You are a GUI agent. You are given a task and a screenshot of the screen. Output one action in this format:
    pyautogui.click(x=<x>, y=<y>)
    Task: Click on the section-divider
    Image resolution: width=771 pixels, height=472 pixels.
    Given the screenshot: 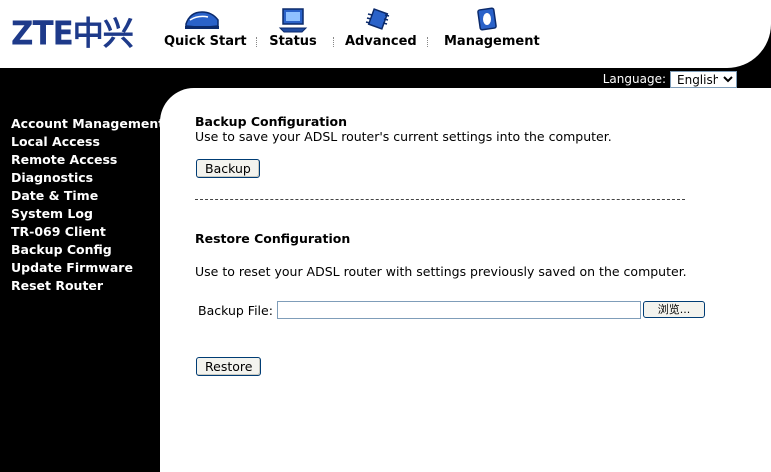 What is the action you would take?
    pyautogui.click(x=440, y=199)
    